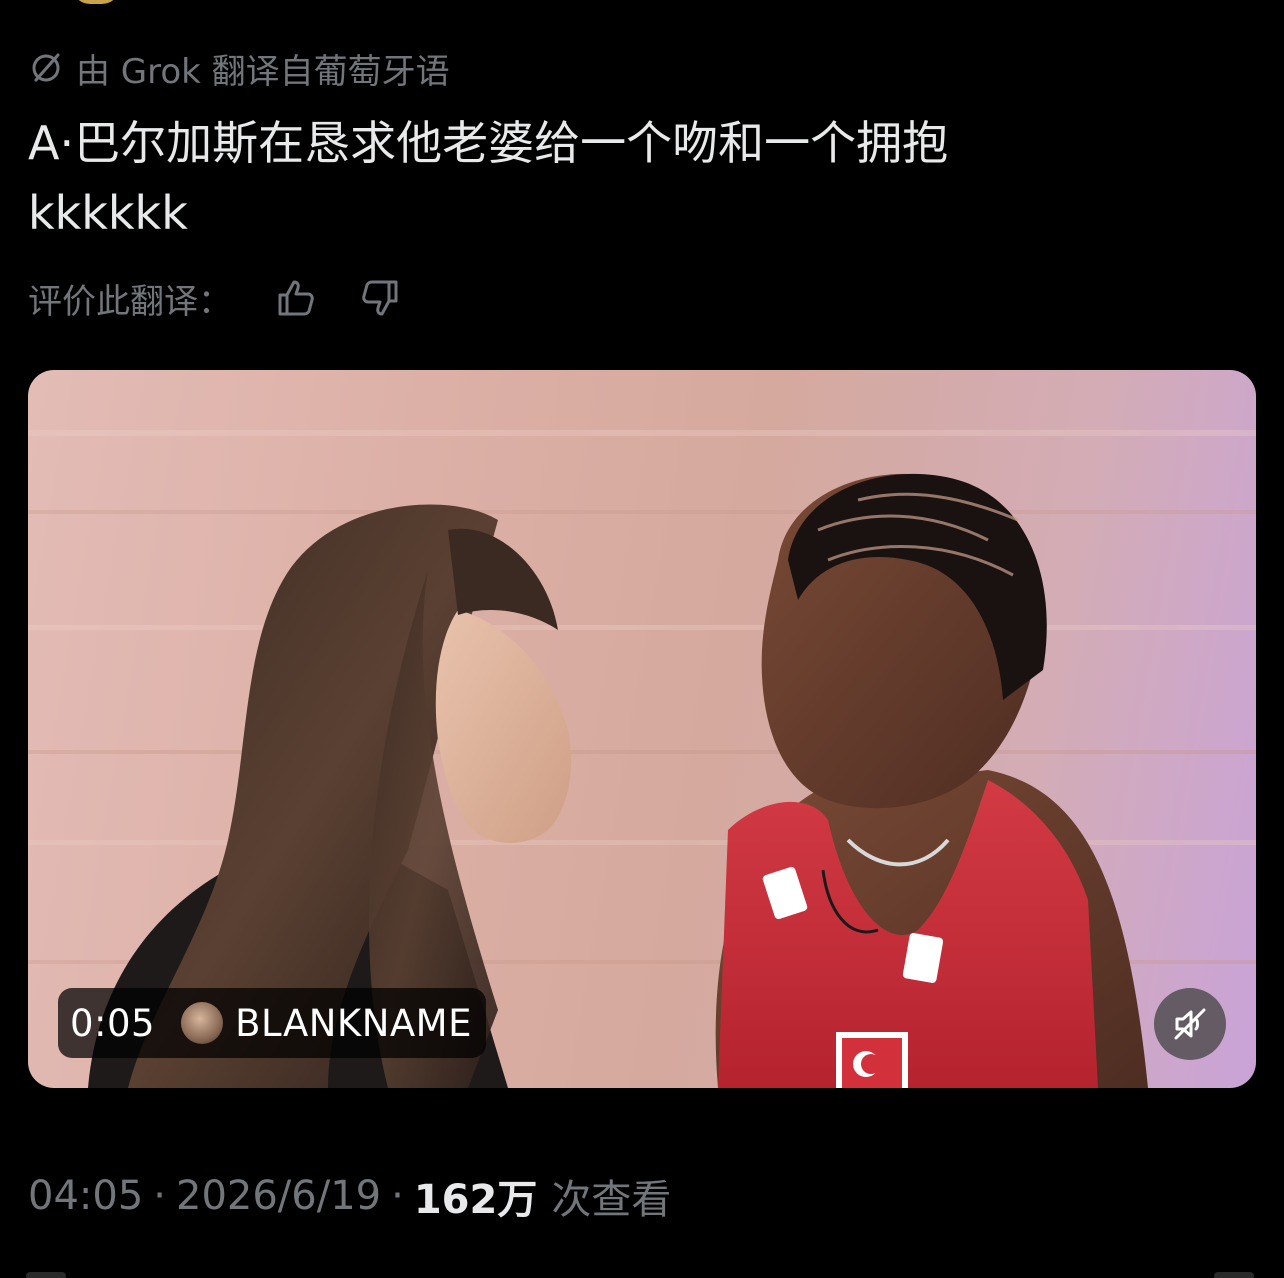 This screenshot has width=1284, height=1278. I want to click on speaker-muted-icon, so click(1190, 1024).